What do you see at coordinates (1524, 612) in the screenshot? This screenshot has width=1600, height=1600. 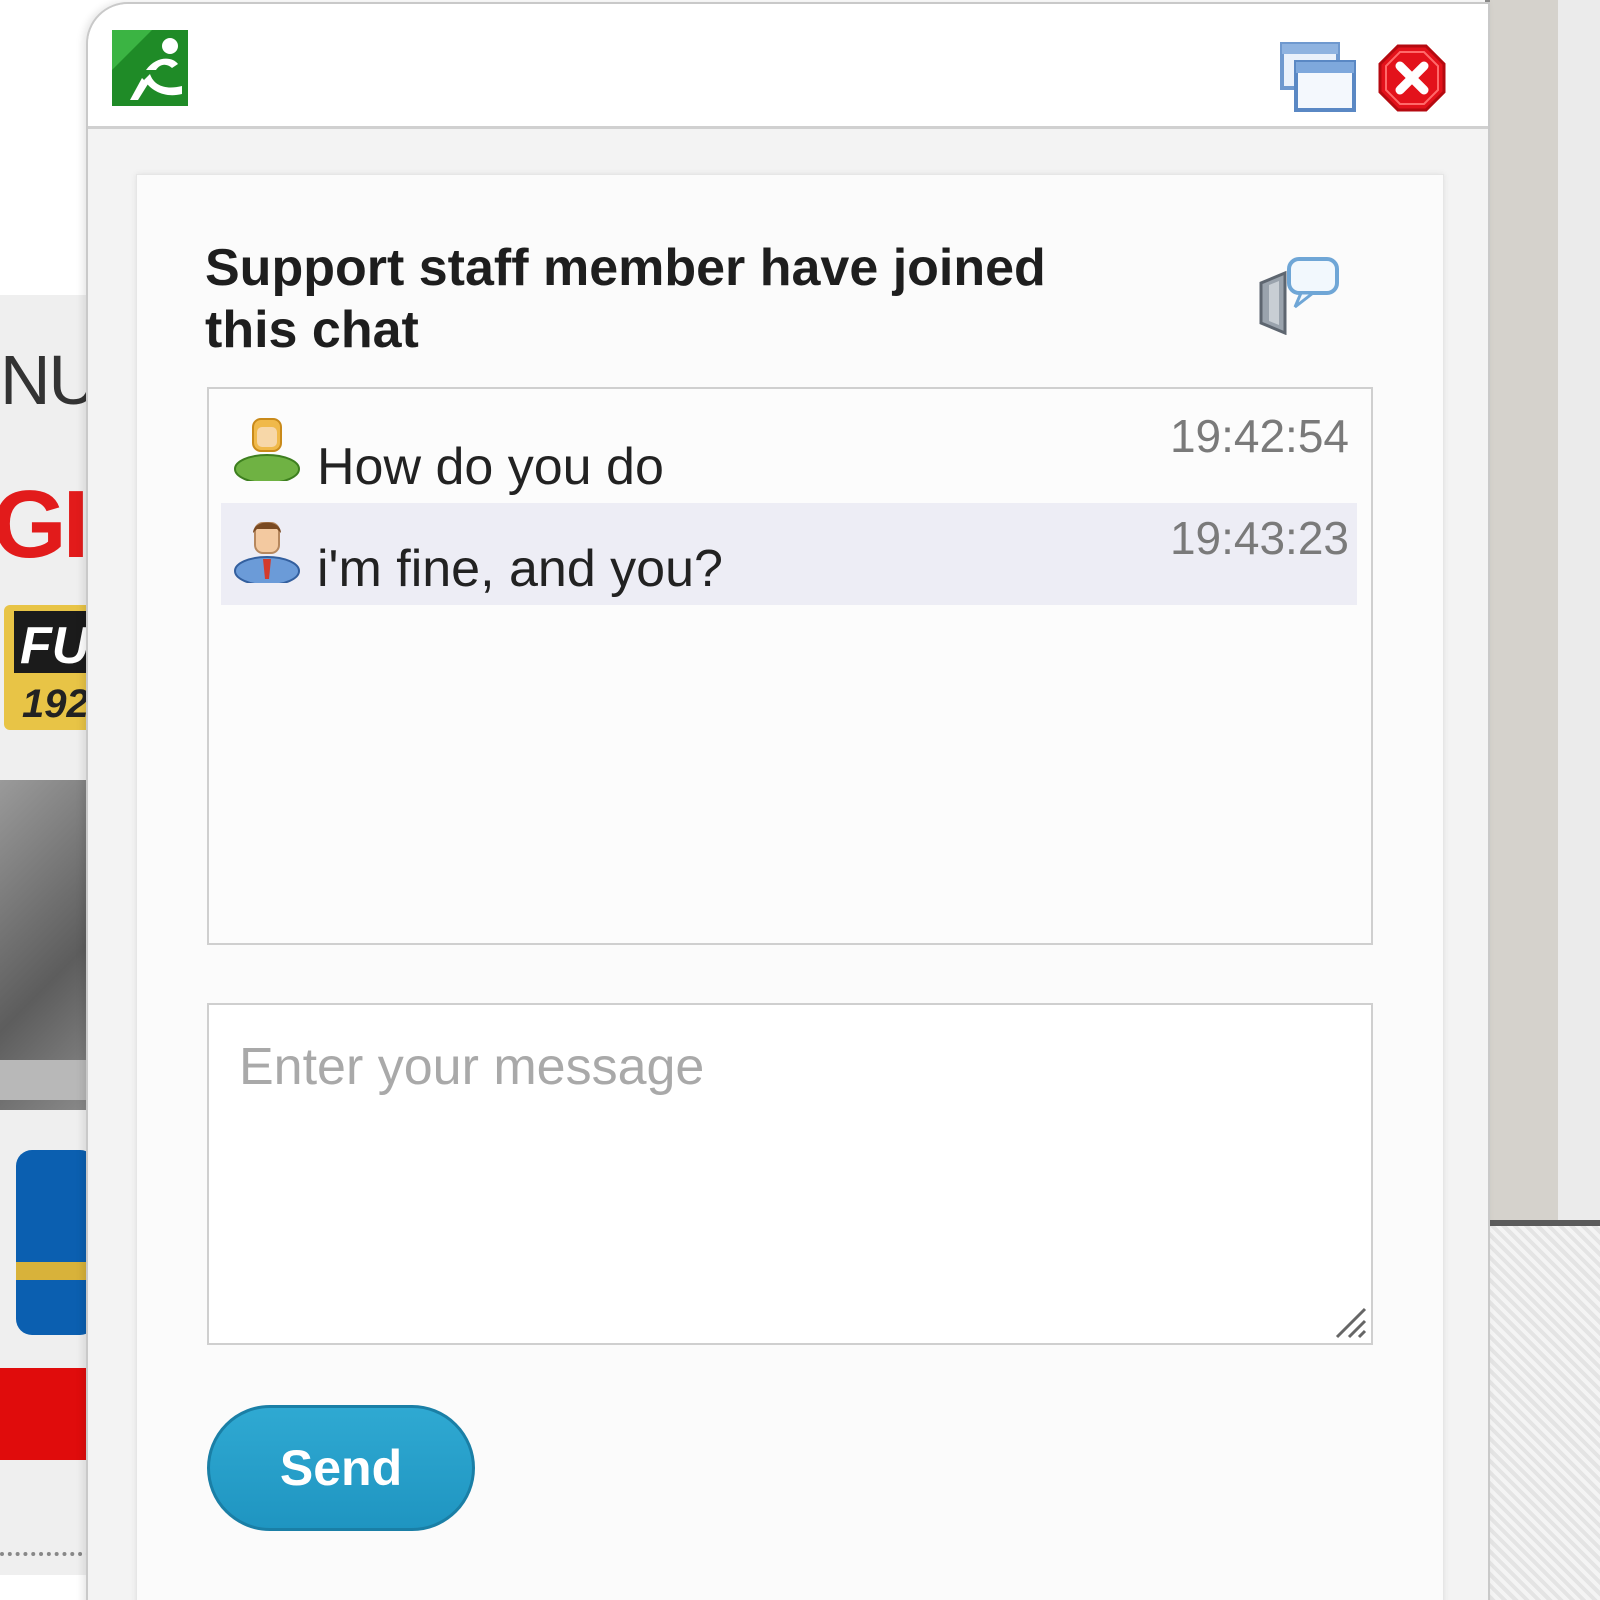 I see `background-right-panel` at bounding box center [1524, 612].